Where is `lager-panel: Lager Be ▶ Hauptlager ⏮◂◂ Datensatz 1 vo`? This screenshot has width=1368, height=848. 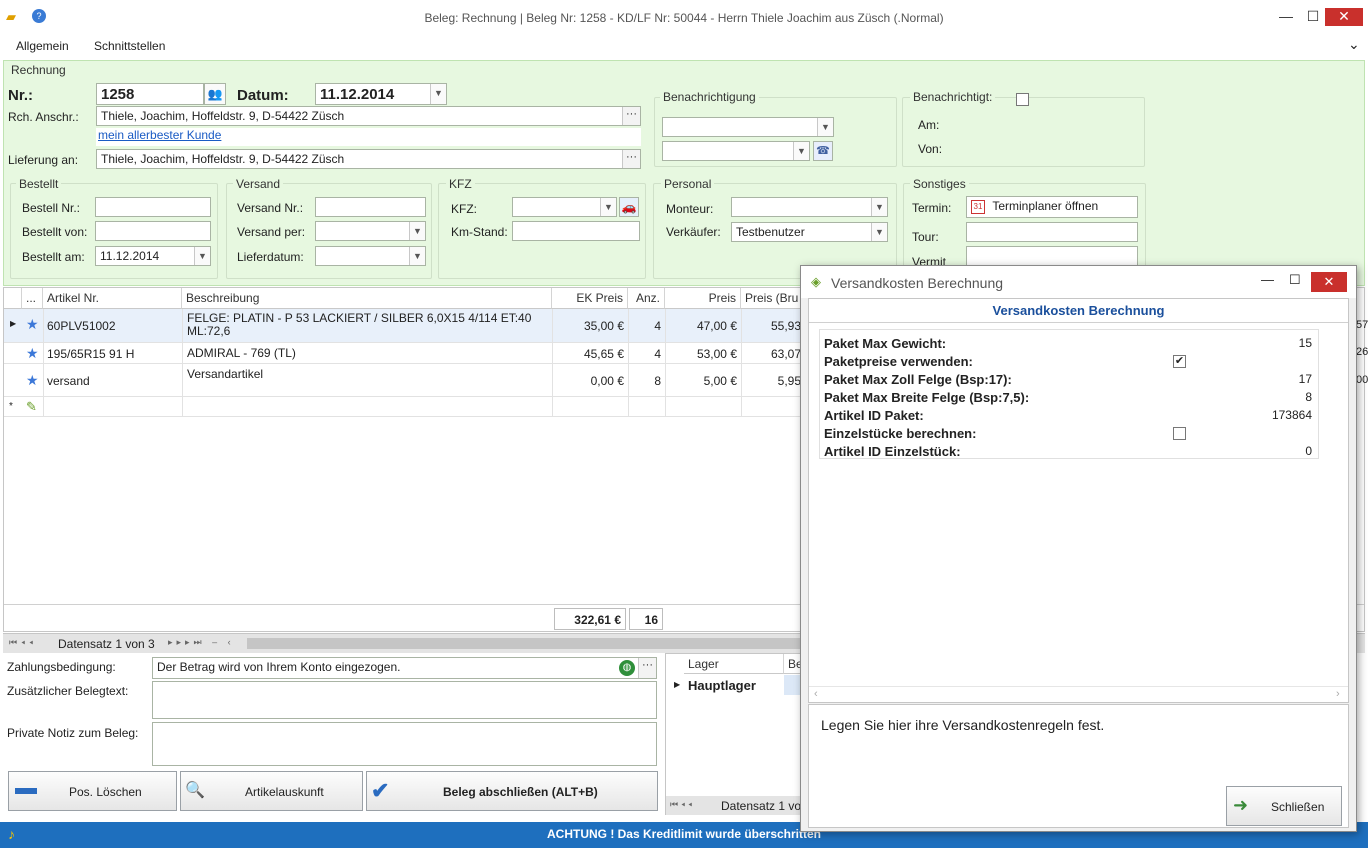 lager-panel: Lager Be ▶ Hauptlager ⏮◂◂ Datensatz 1 vo is located at coordinates (735, 734).